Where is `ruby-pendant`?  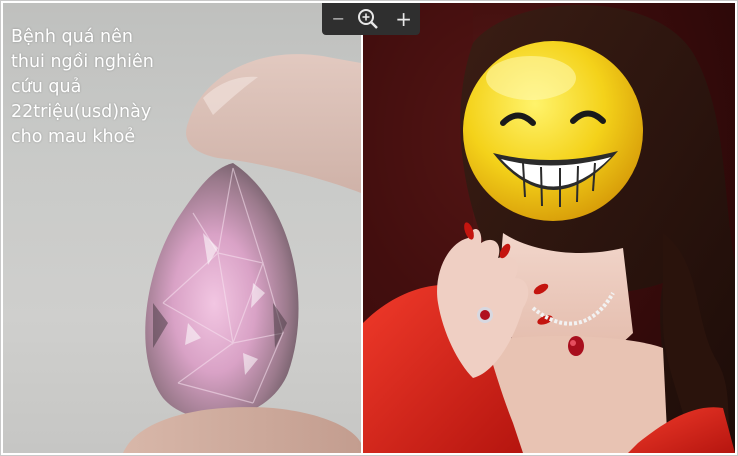
ruby-pendant is located at coordinates (576, 346).